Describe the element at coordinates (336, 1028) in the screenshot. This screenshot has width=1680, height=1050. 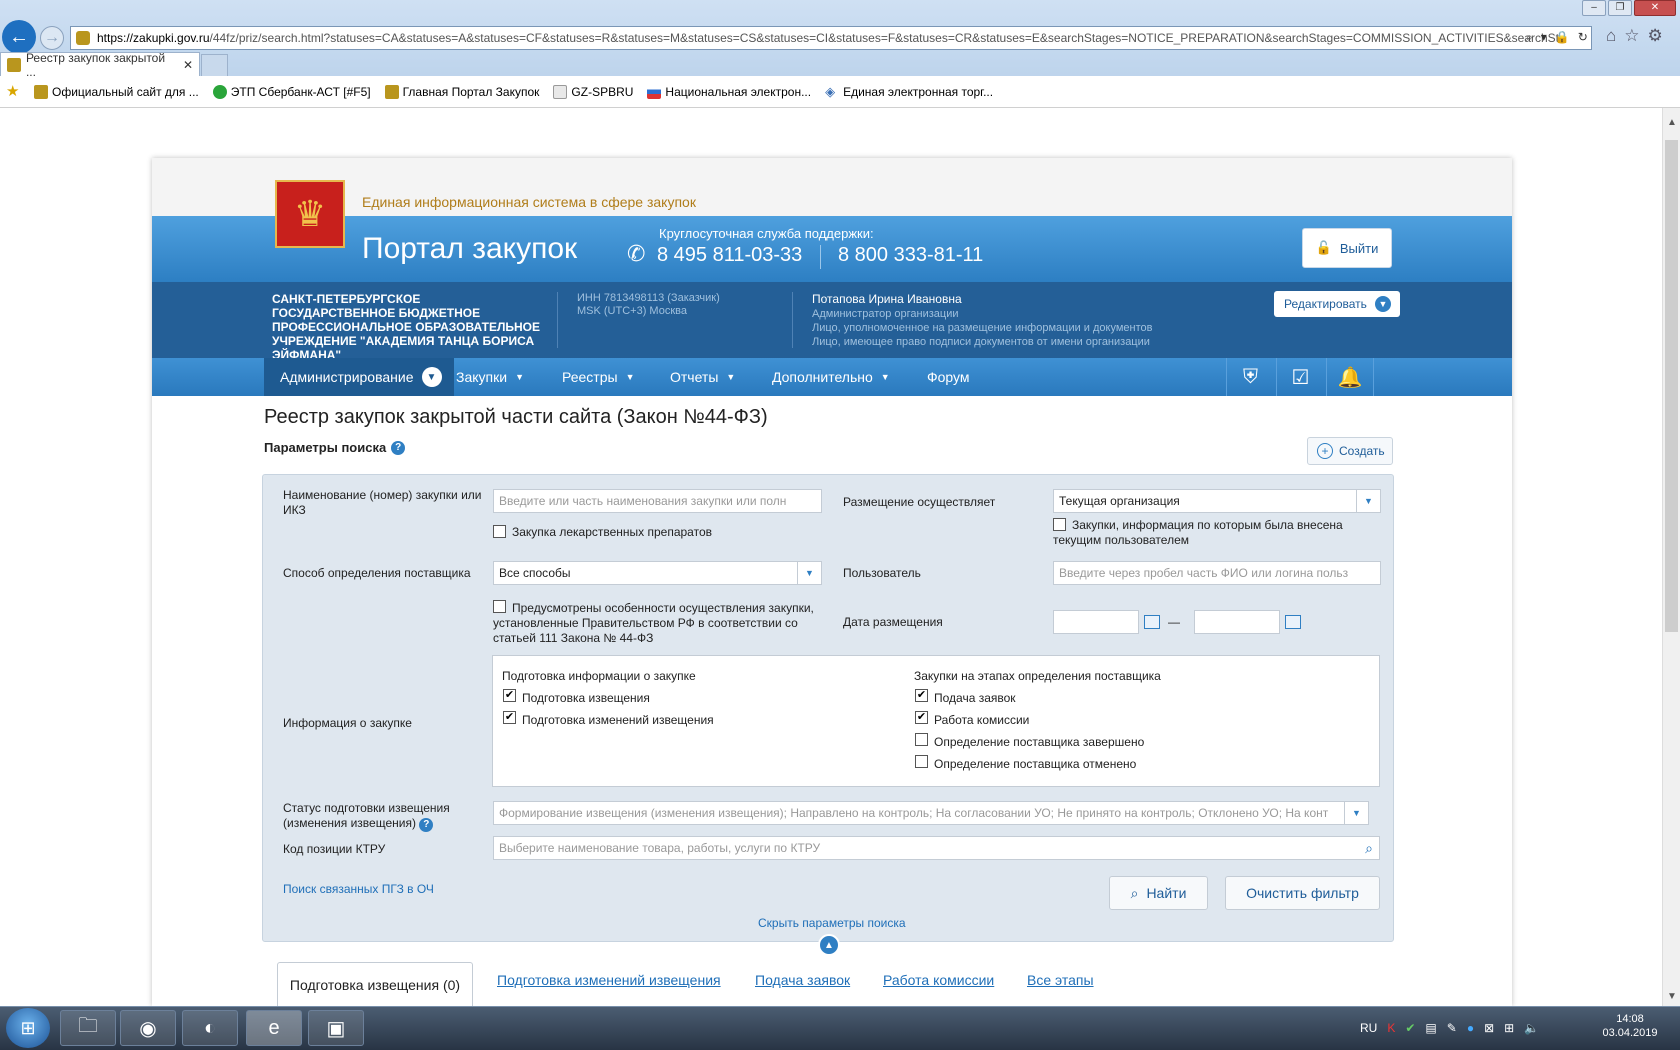
I see `window-app-icon: ▣` at that location.